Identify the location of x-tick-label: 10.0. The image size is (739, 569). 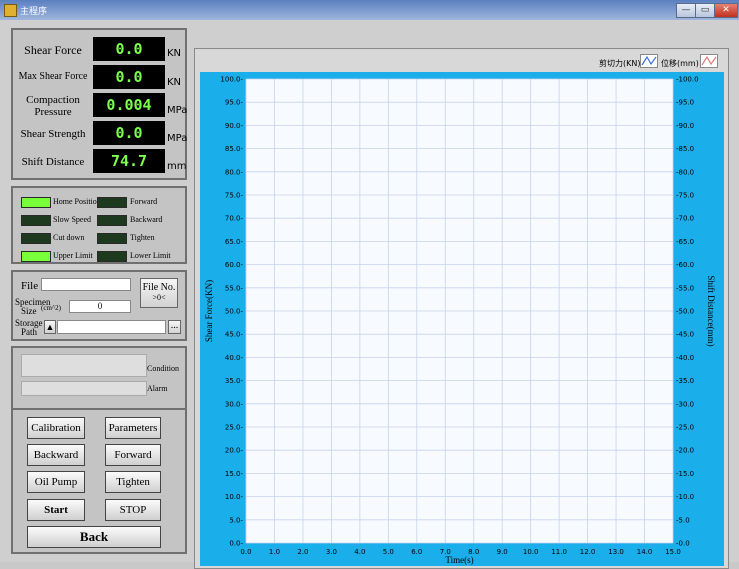
(531, 552).